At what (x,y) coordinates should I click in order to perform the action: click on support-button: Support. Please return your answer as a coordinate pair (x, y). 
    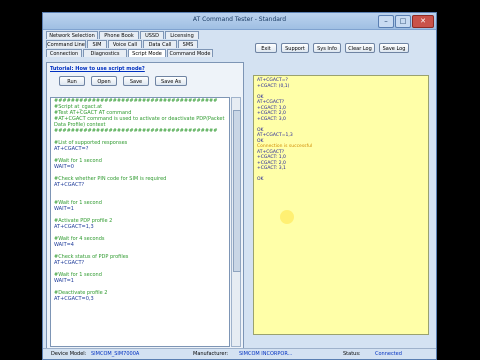
    Looking at the image, I should click on (295, 48).